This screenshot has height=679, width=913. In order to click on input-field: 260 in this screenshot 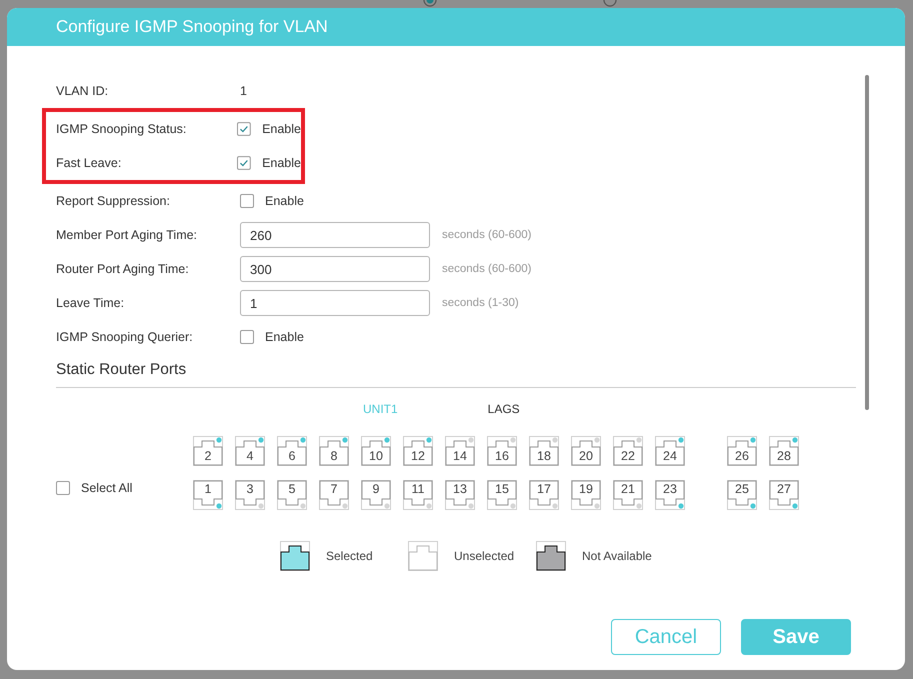, I will do `click(335, 235)`.